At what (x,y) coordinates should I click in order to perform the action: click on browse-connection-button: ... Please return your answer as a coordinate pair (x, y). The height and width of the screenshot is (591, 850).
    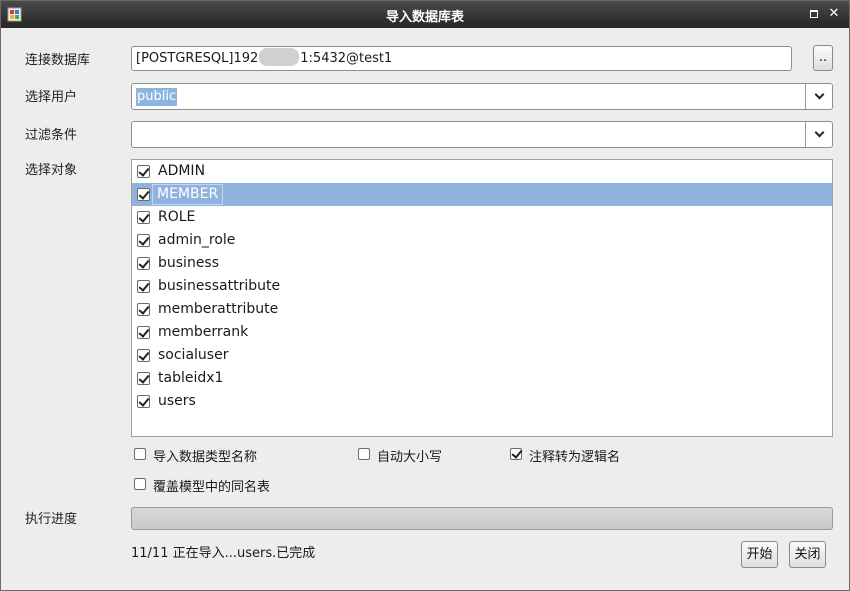
    Looking at the image, I should click on (823, 58).